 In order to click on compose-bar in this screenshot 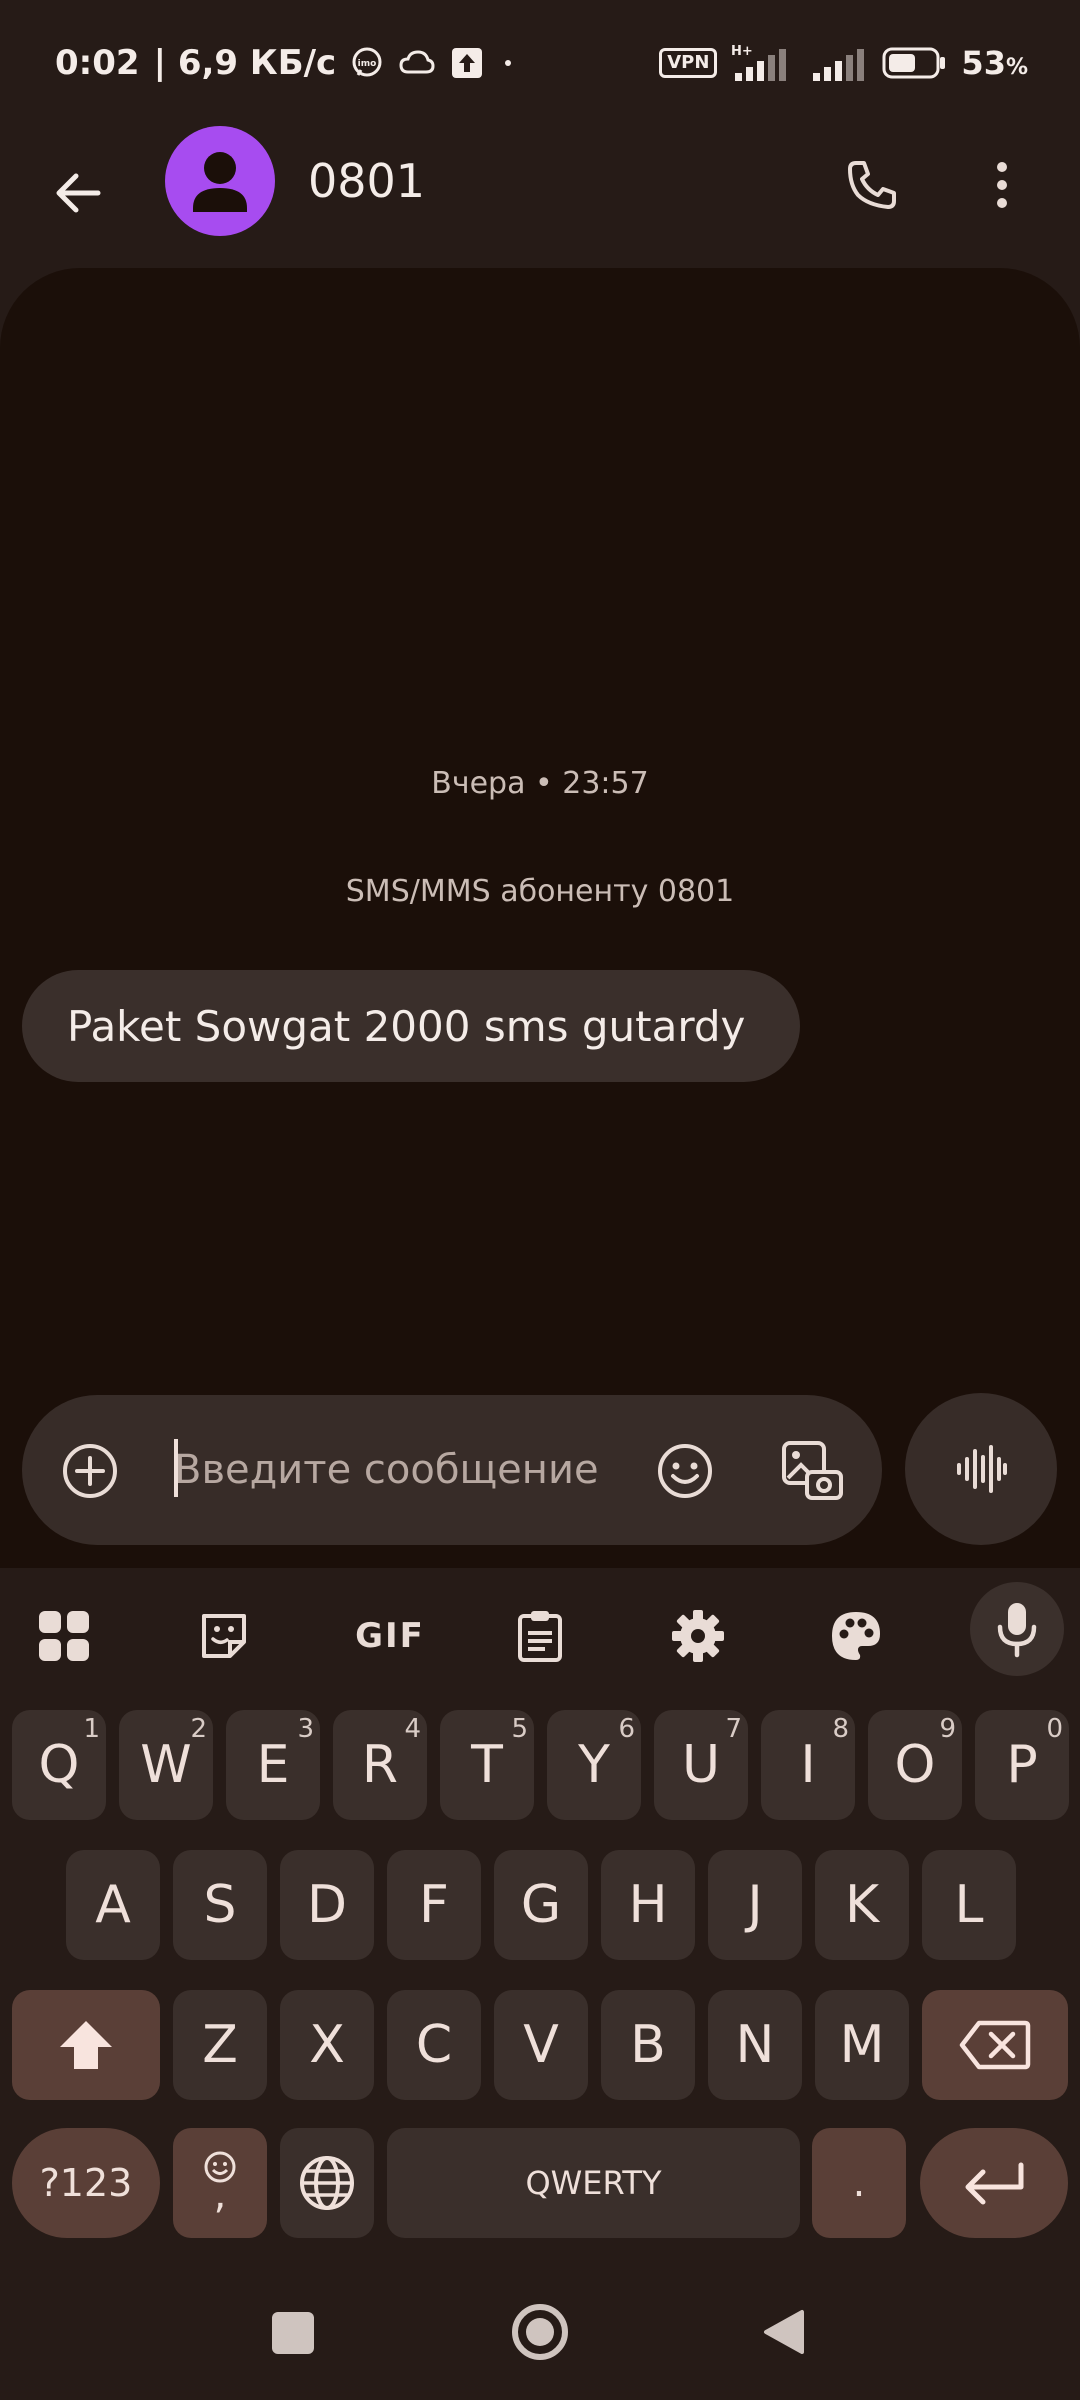, I will do `click(452, 1470)`.